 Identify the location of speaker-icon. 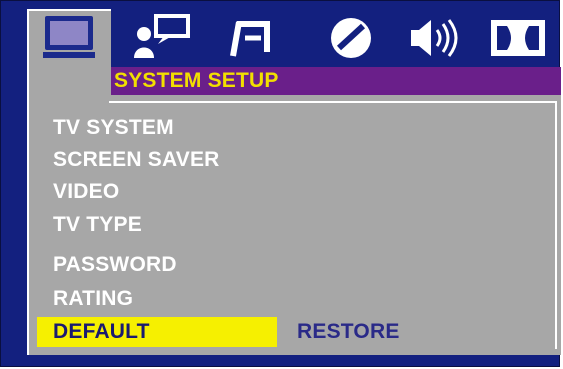
(435, 38).